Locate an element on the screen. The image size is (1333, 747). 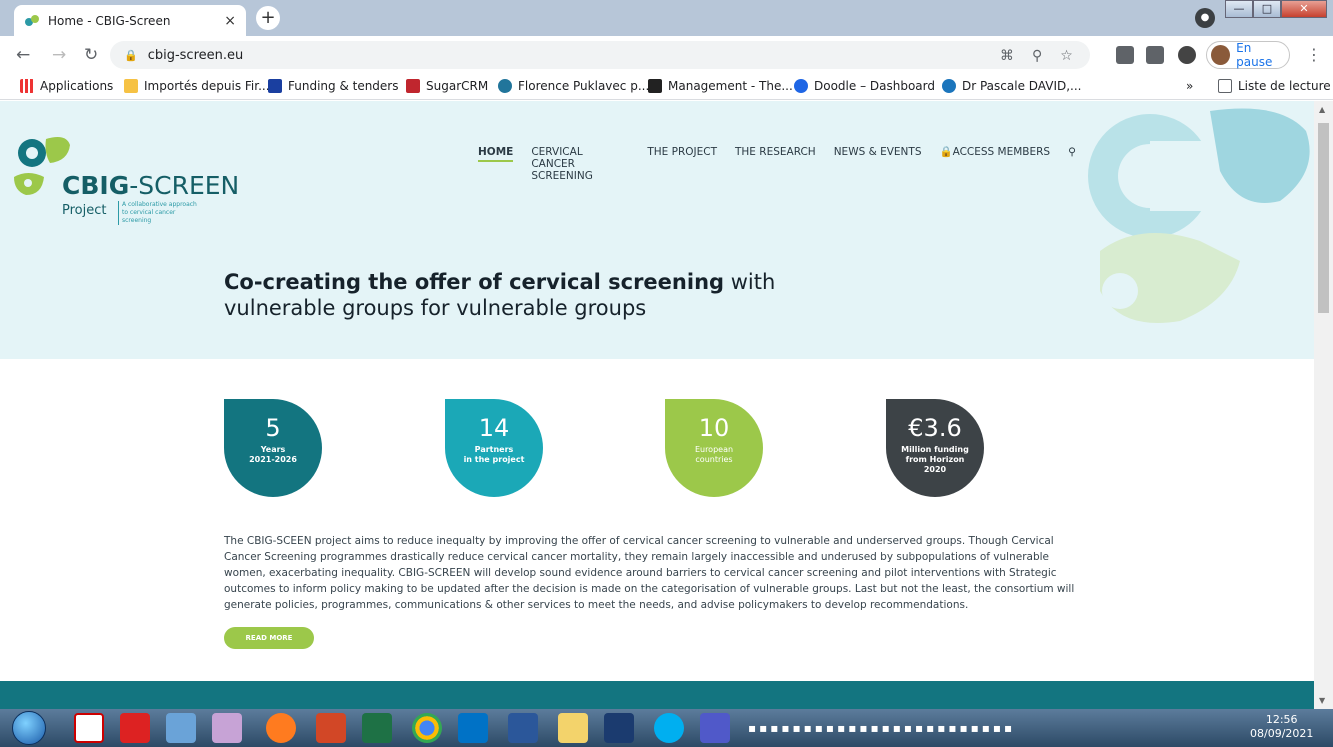
scroll-up-icon: ▲ is located at coordinates (1322, 109).